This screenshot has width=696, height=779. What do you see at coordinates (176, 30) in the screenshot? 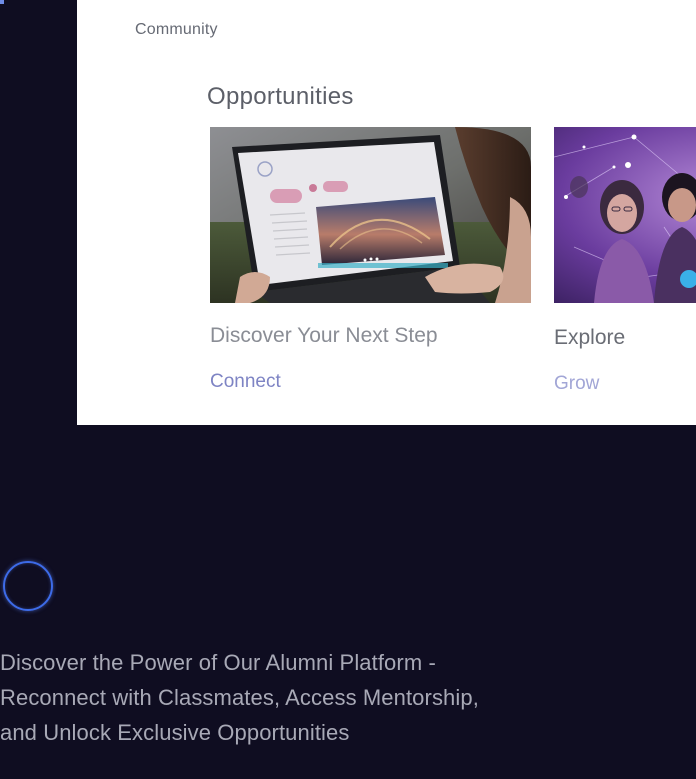
I see `breadcrumb: Community` at bounding box center [176, 30].